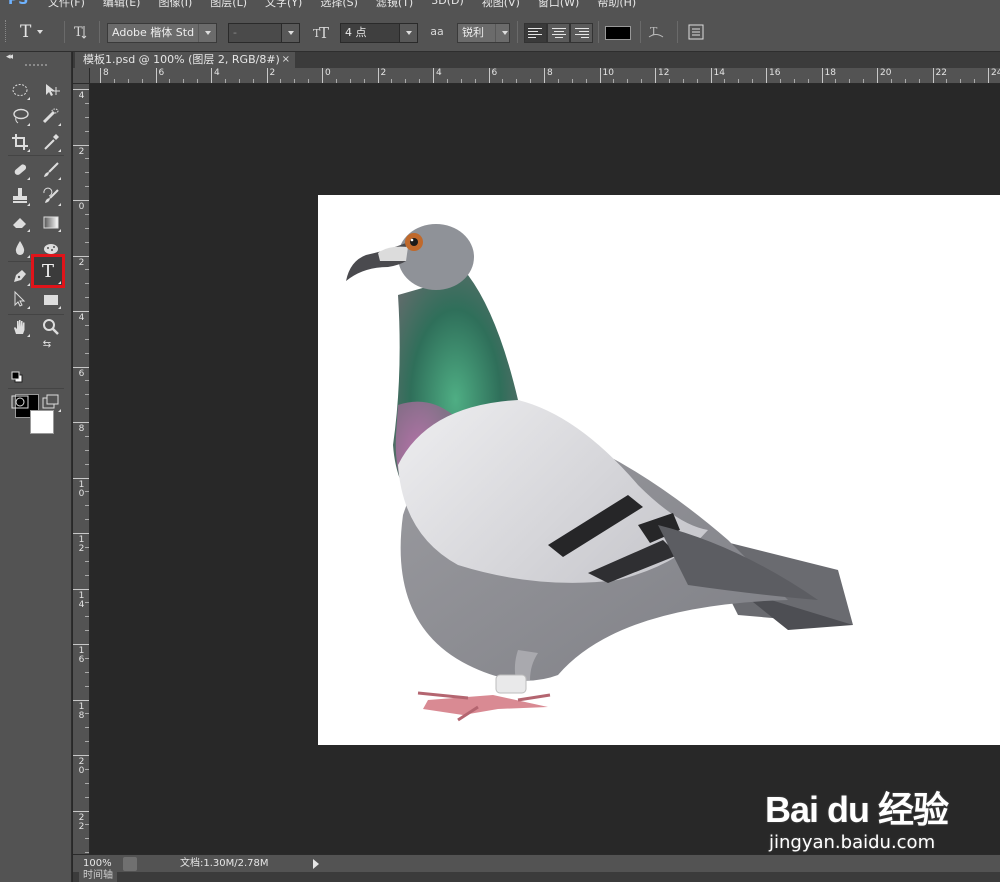 The width and height of the screenshot is (1000, 882). I want to click on hand-tool, so click(20, 327).